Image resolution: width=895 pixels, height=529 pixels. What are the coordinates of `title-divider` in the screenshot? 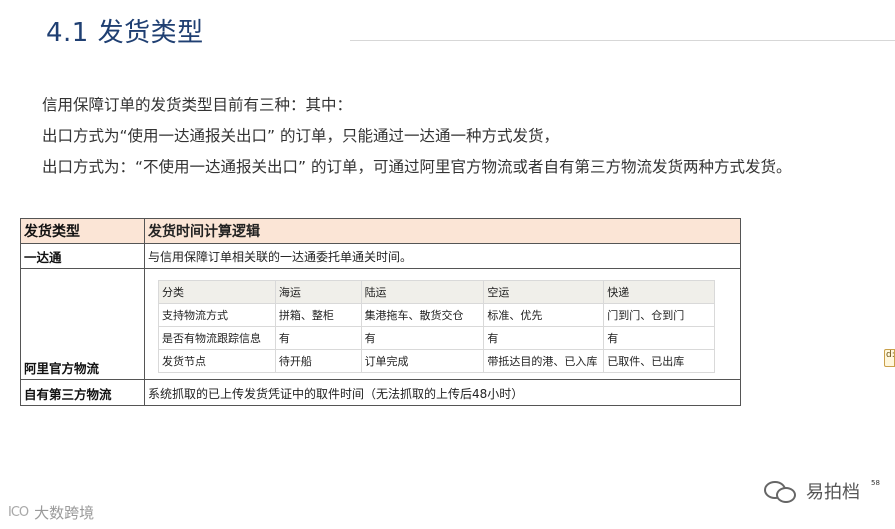 It's located at (622, 40).